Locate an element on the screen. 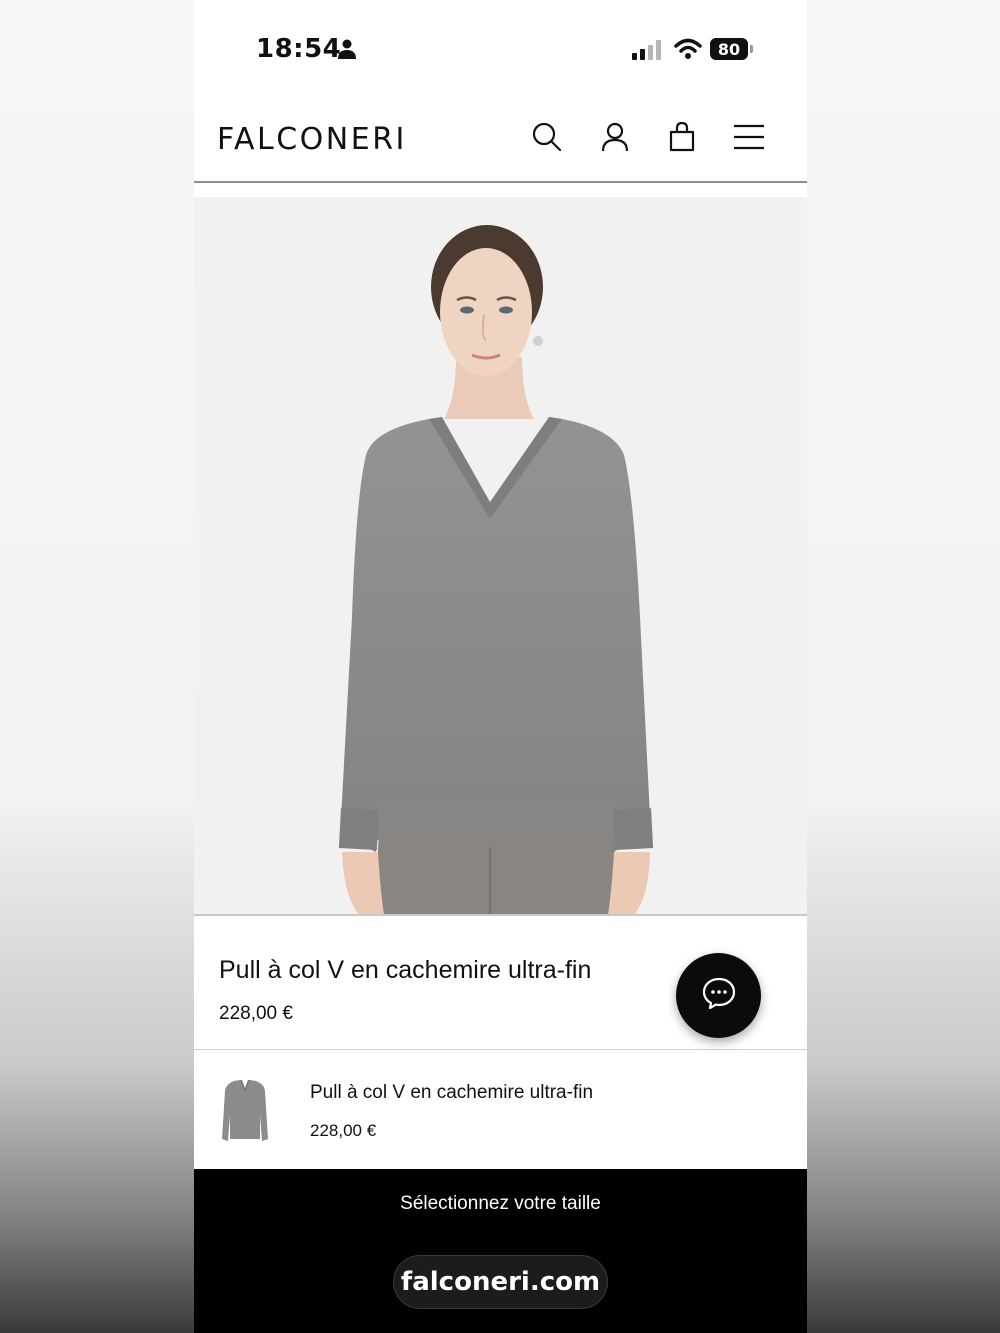  status-time: 18:54 is located at coordinates (299, 49).